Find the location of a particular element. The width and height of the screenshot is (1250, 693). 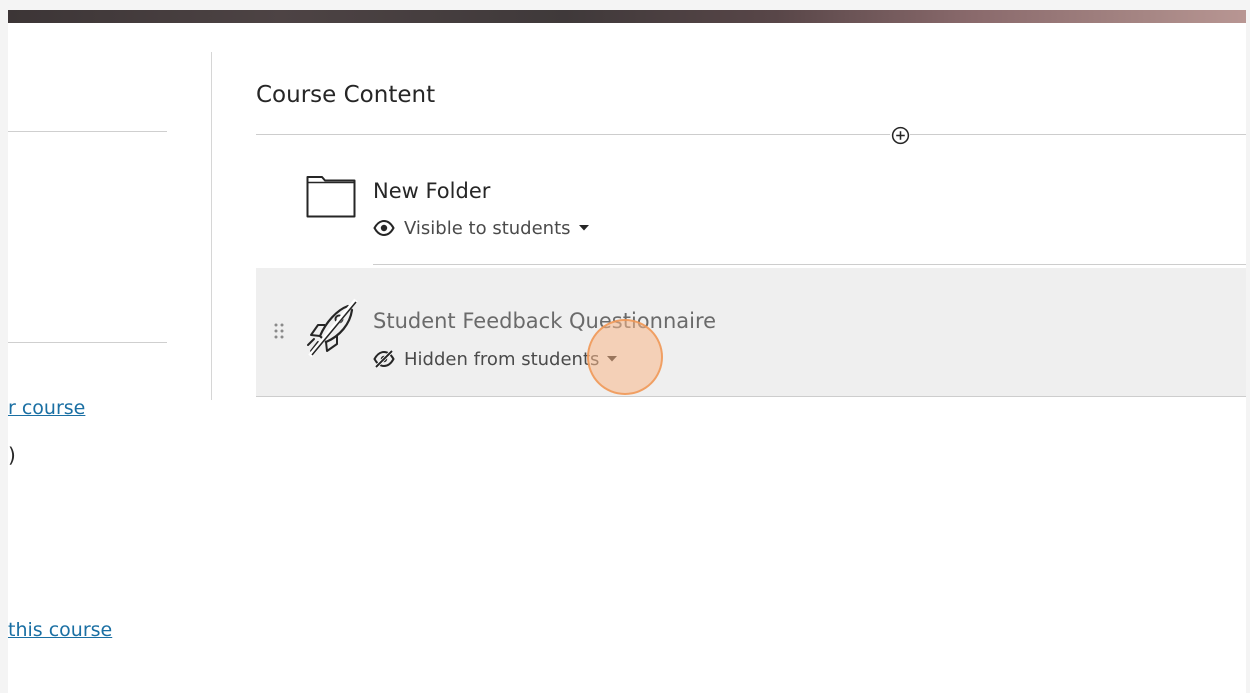

left-panel-this-course-link: this course is located at coordinates (60, 630).